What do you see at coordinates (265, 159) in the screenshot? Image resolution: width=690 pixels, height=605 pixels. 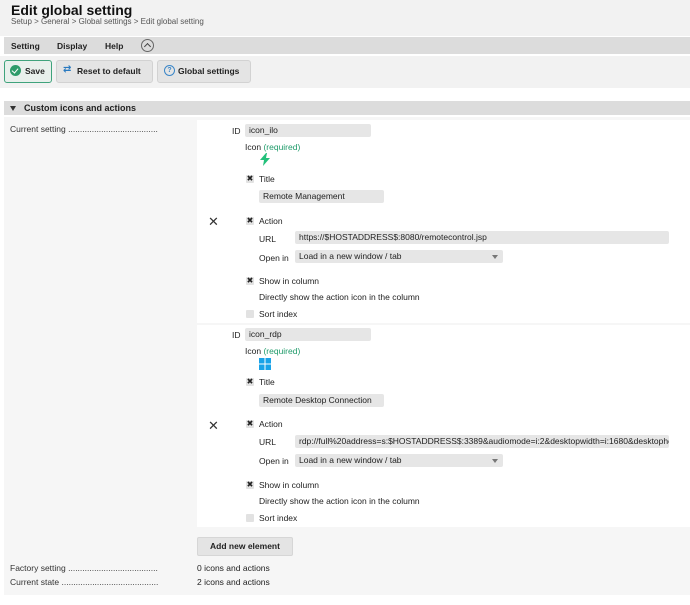 I see `lightning-icon` at bounding box center [265, 159].